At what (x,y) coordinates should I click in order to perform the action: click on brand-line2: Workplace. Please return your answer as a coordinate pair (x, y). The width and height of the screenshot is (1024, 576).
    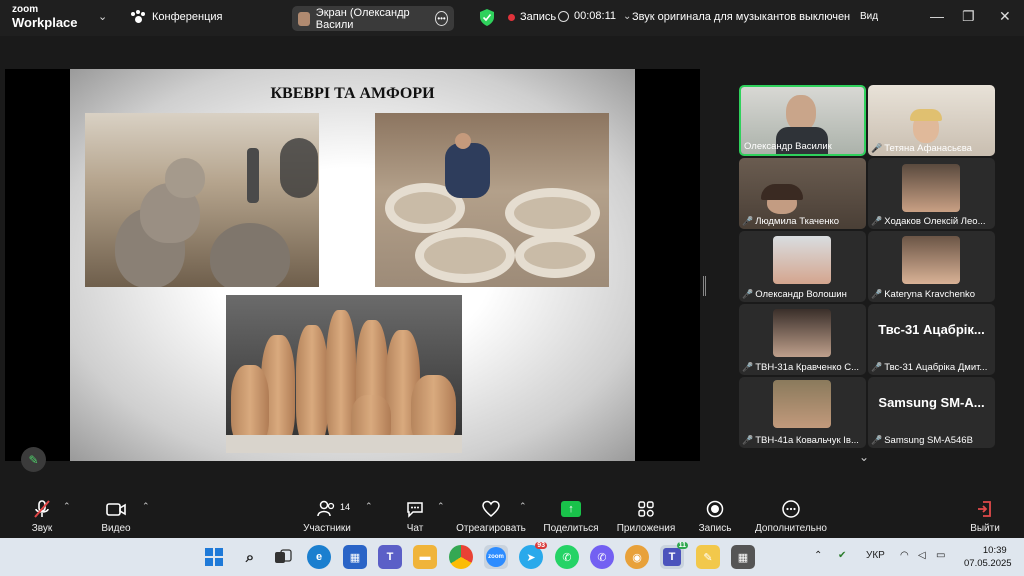
    Looking at the image, I should click on (45, 22).